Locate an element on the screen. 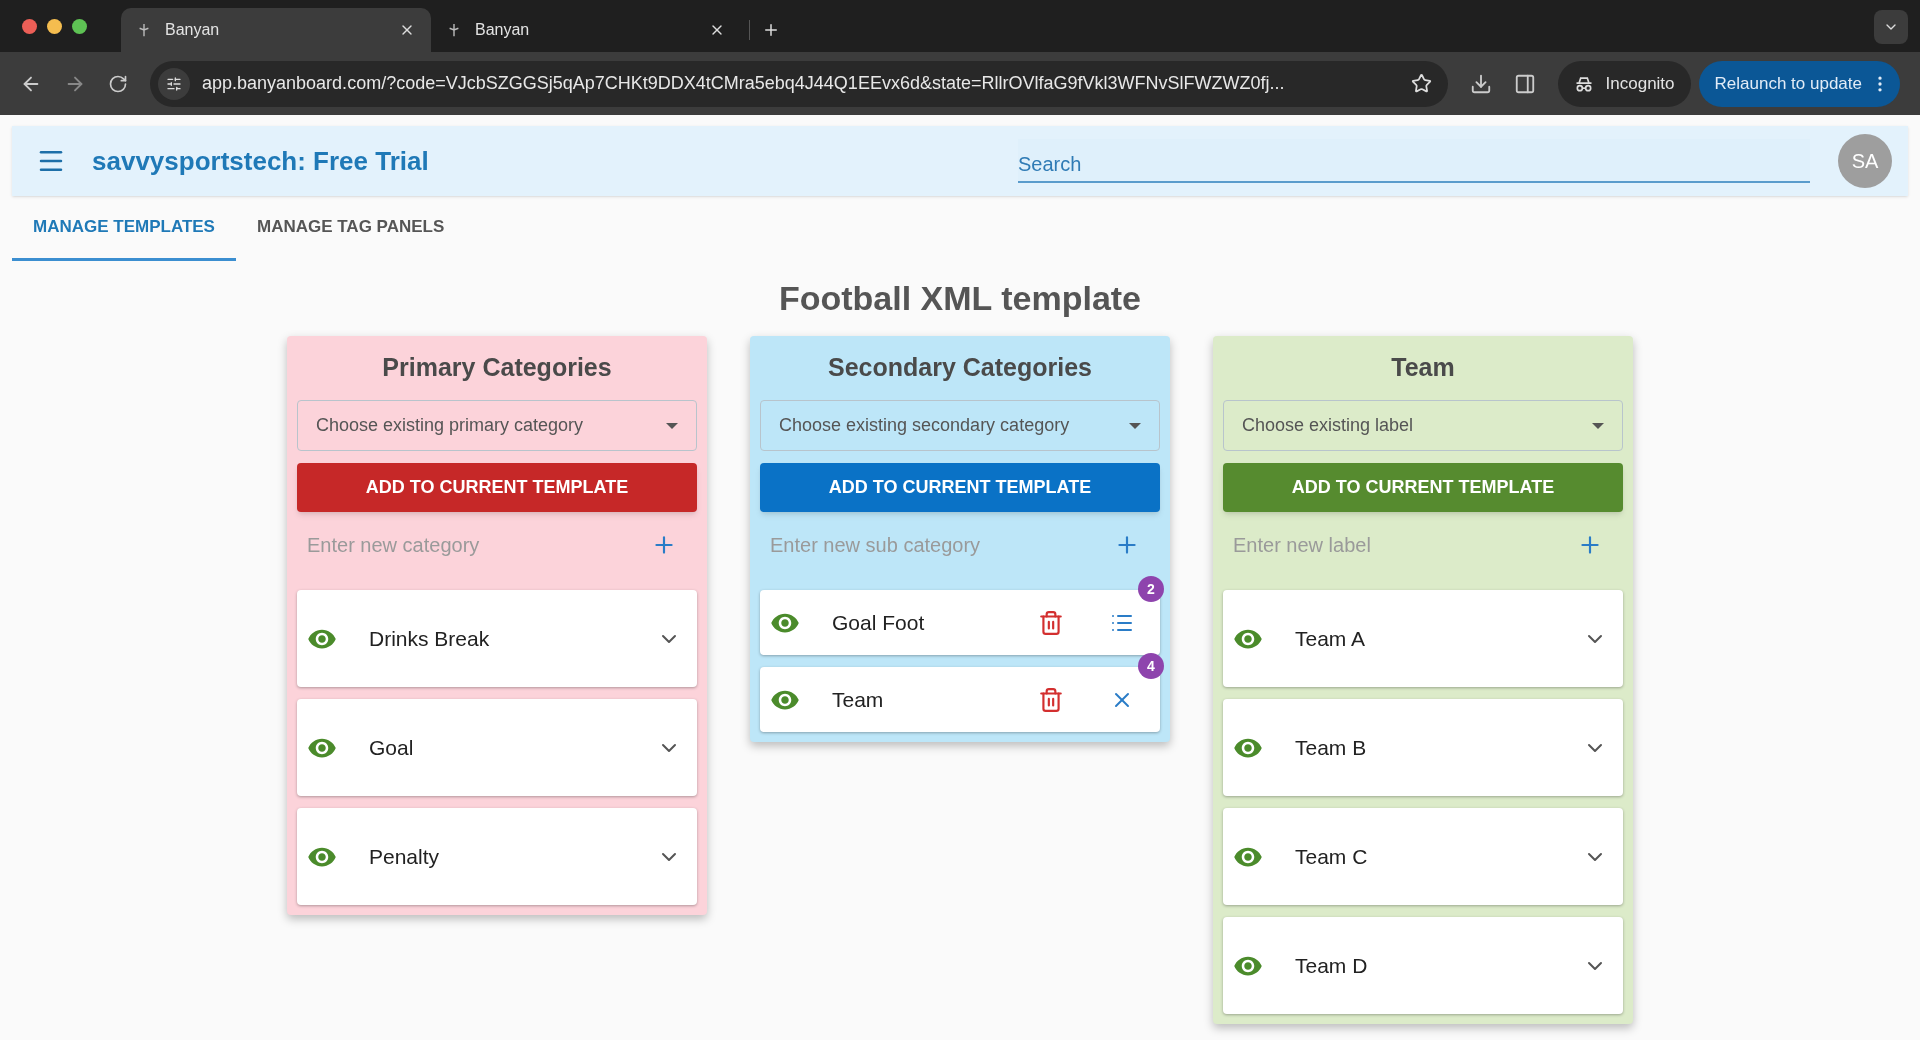  count-badge: 4 is located at coordinates (1151, 666).